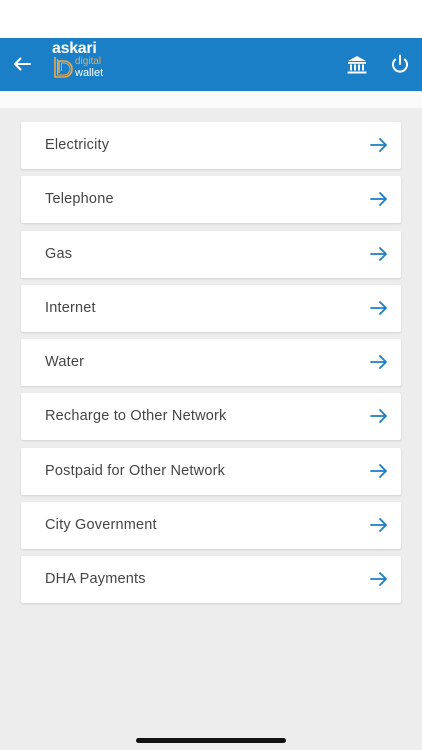 This screenshot has width=422, height=750. I want to click on list-item-label: Water, so click(65, 362).